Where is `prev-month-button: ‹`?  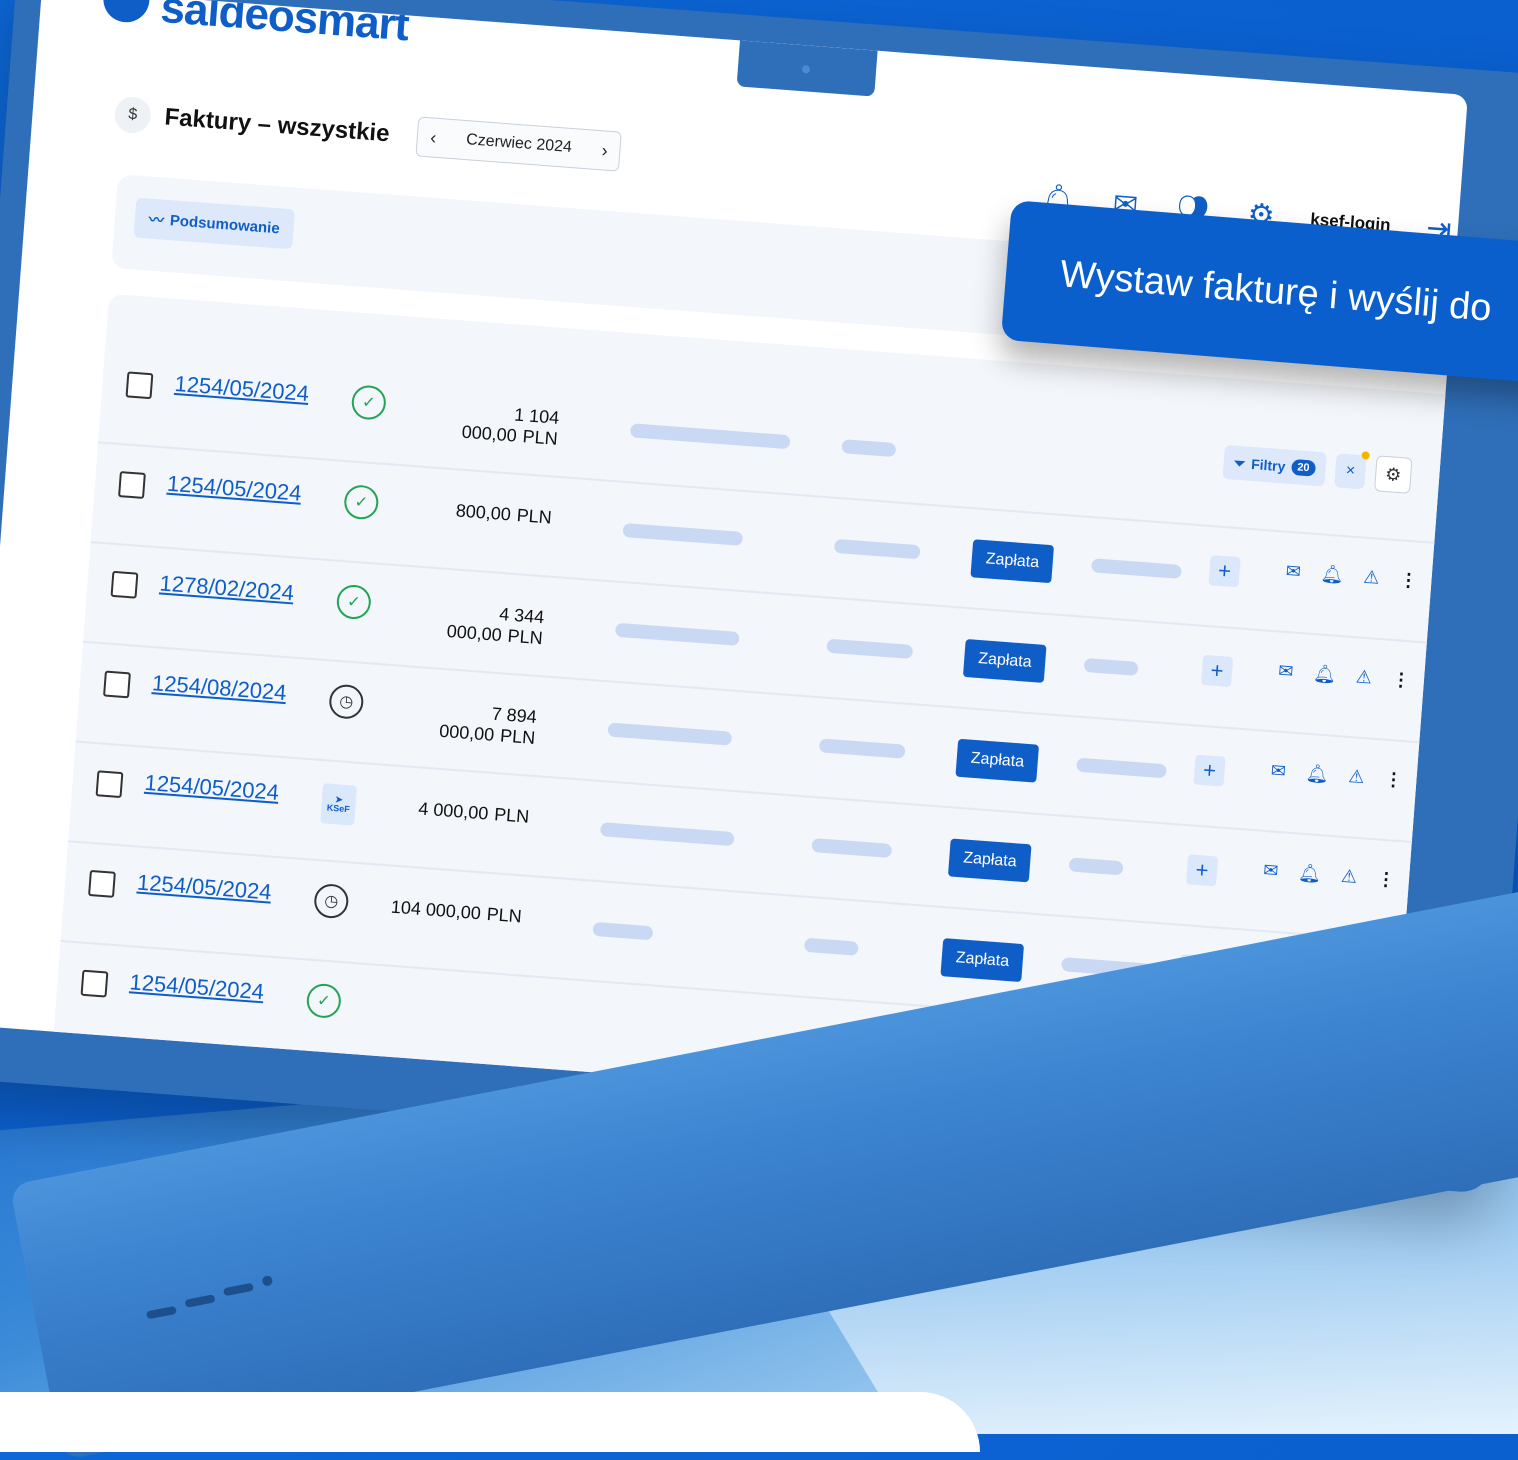 prev-month-button: ‹ is located at coordinates (433, 137).